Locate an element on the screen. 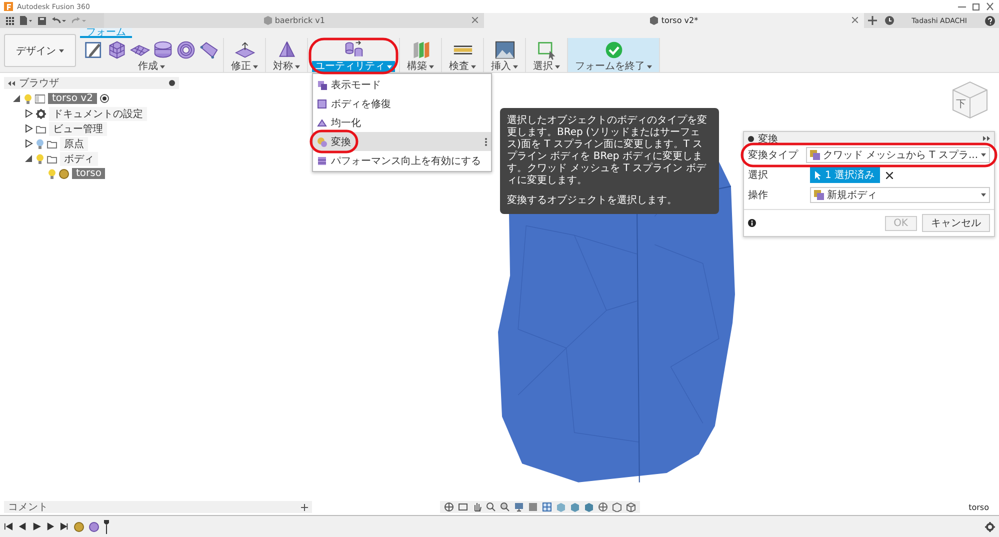  tree-item: ドキュメントの設定 is located at coordinates (98, 113).